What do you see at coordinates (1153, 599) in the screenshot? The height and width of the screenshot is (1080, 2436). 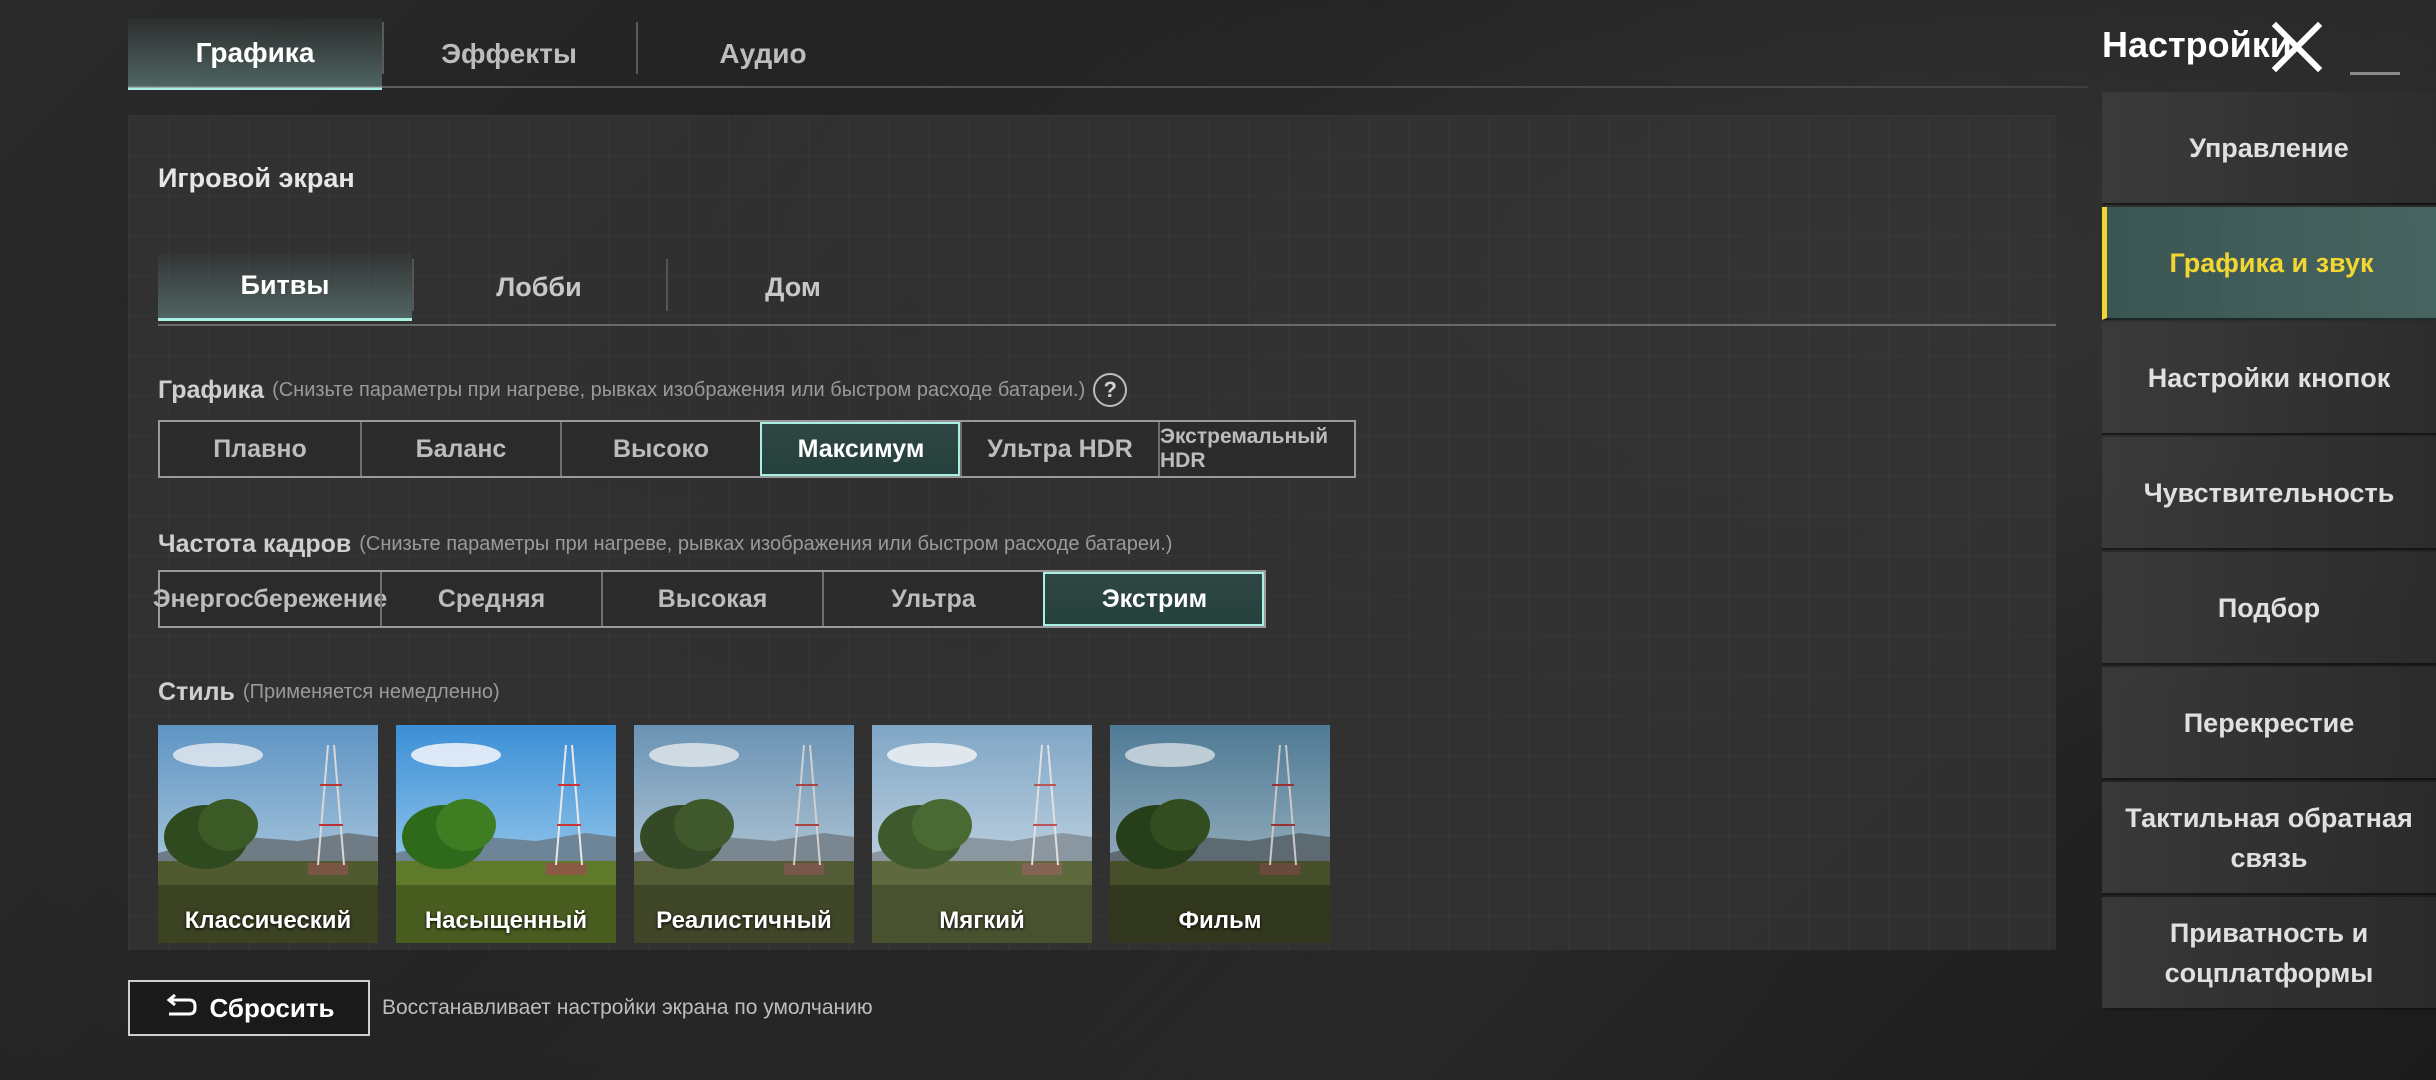 I see `fps-option-extreme: Экстрим` at bounding box center [1153, 599].